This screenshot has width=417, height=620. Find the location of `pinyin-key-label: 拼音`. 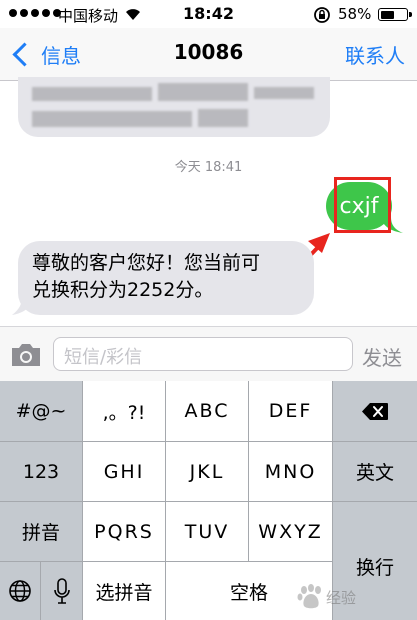

pinyin-key-label: 拼音 is located at coordinates (40, 533).